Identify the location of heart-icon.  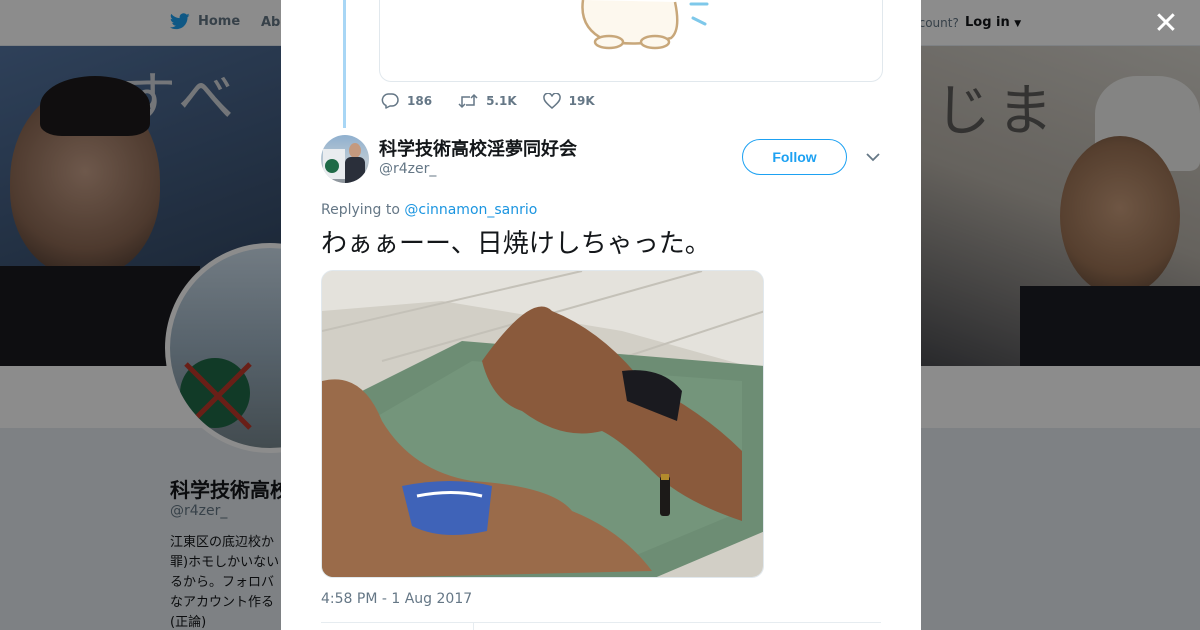
(551, 101).